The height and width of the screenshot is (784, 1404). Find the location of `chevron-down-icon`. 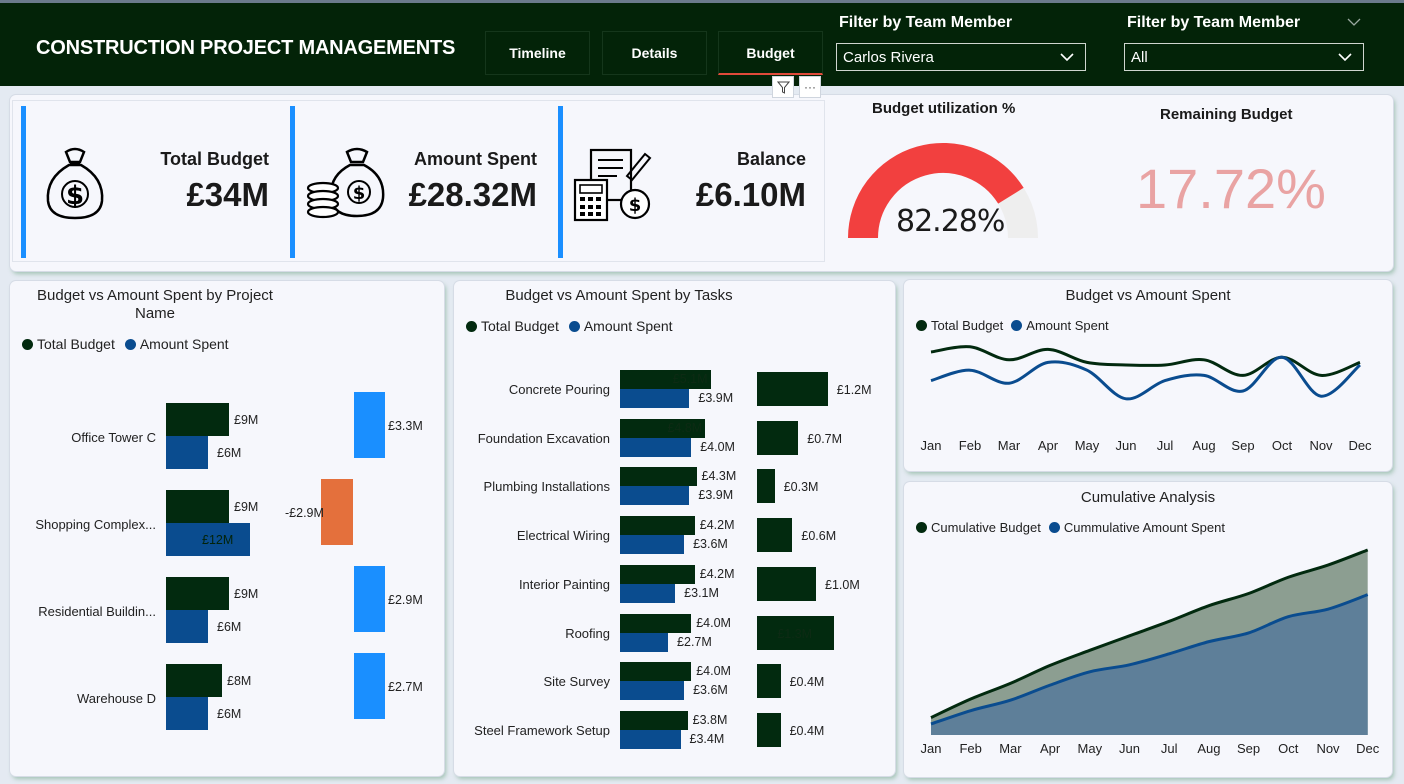

chevron-down-icon is located at coordinates (1345, 57).